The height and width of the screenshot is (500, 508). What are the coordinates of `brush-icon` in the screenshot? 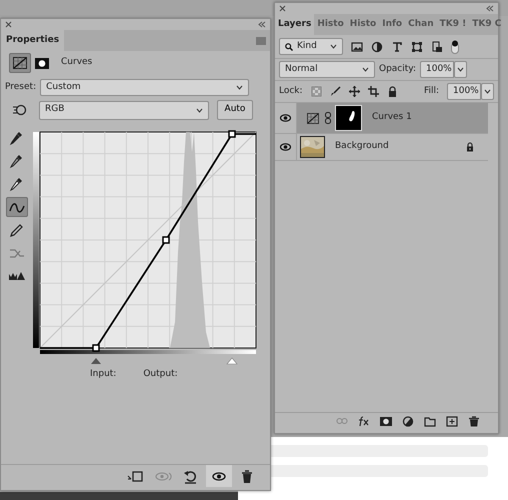 It's located at (335, 91).